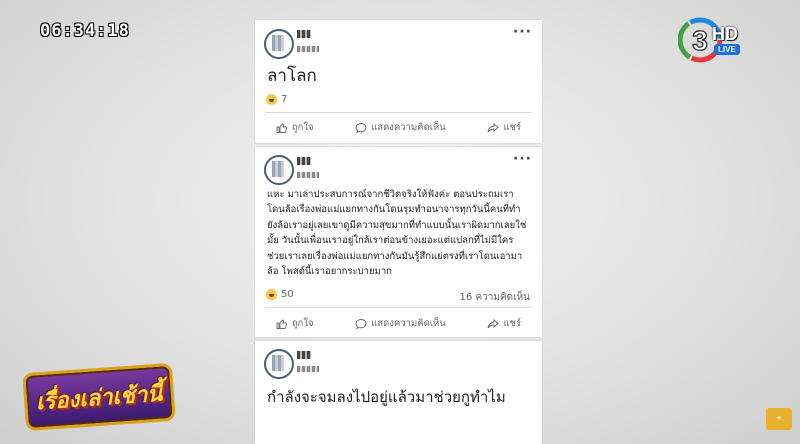  Describe the element at coordinates (398, 81) in the screenshot. I see `post-card: ··· ลาโลก 7 ถูกใจ แสดงความคิดเห็น แชร์` at that location.